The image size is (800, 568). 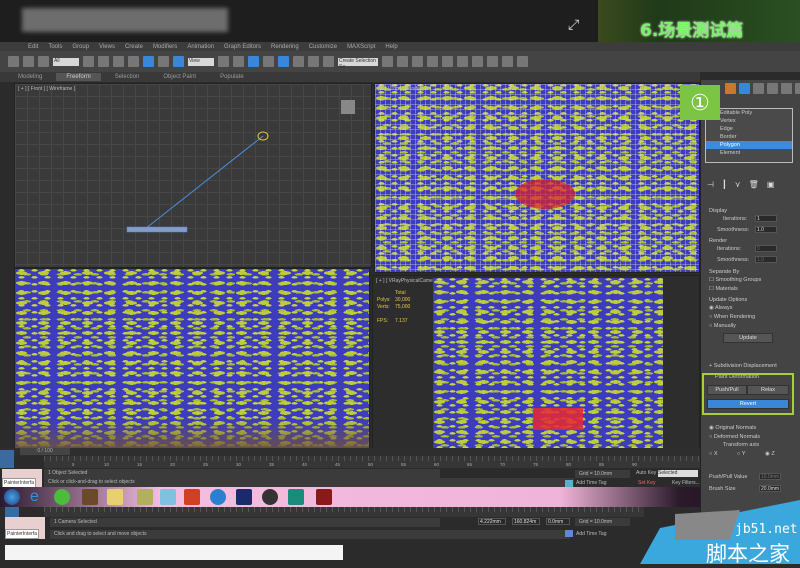 What do you see at coordinates (748, 338) in the screenshot?
I see `update-button: Update` at bounding box center [748, 338].